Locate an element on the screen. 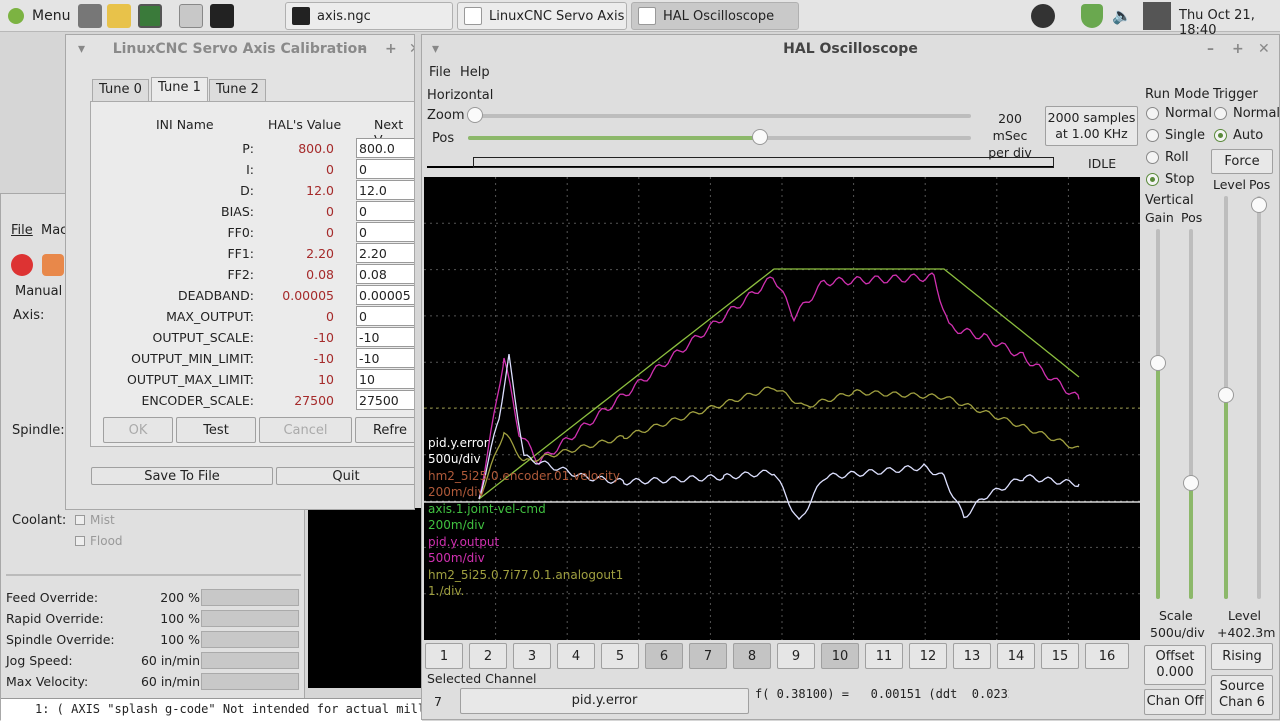 The width and height of the screenshot is (1280, 721). param-next-value-input: 0.00005 is located at coordinates (385, 295).